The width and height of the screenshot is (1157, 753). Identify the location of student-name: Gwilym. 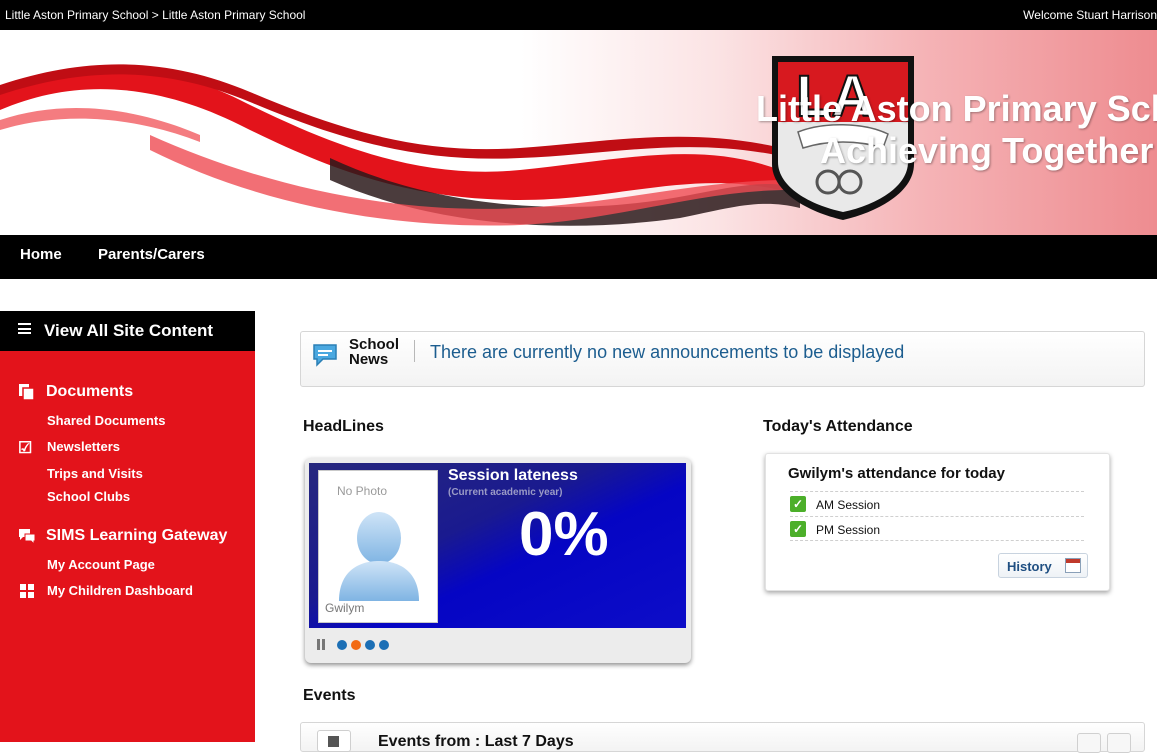
(345, 608).